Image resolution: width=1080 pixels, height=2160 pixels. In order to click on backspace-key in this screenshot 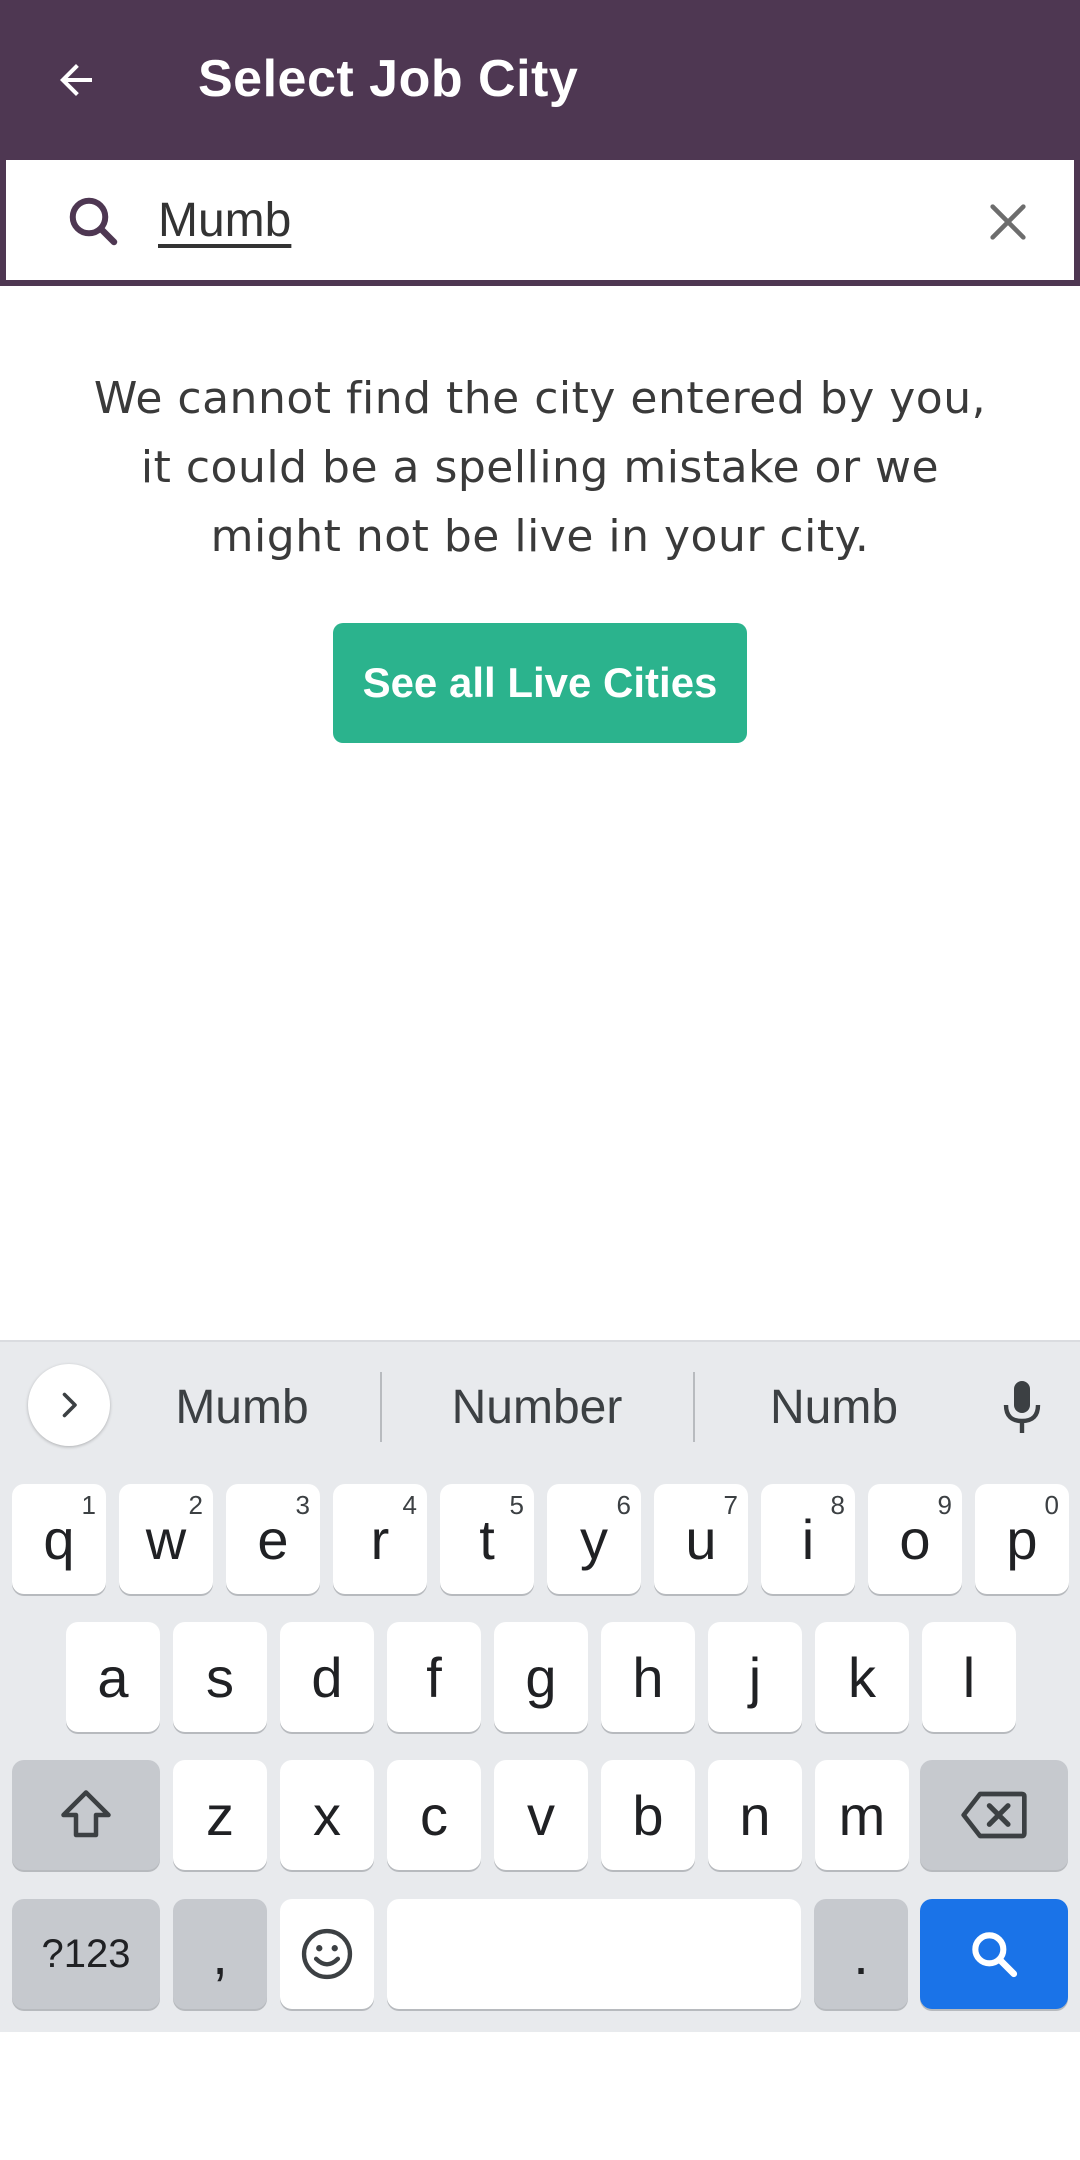, I will do `click(994, 1815)`.